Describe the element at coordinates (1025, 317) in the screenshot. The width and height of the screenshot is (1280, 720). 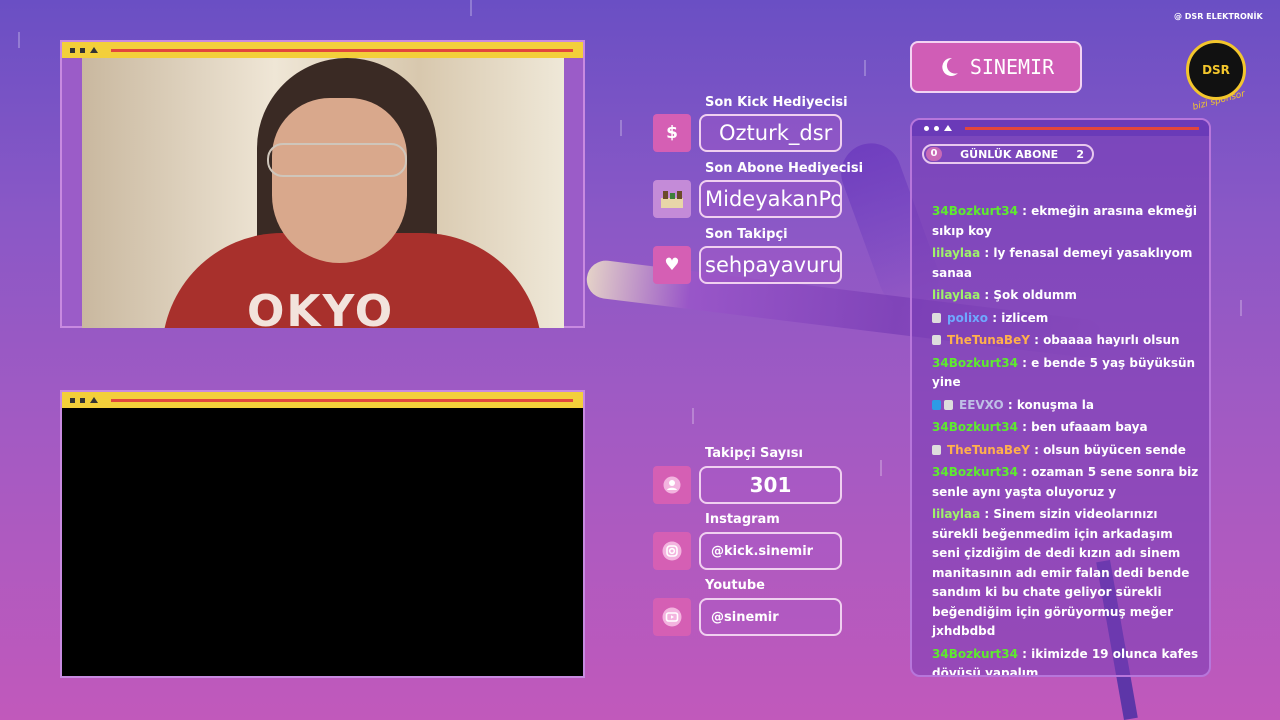
I see `chat-message-text: izlicem` at that location.